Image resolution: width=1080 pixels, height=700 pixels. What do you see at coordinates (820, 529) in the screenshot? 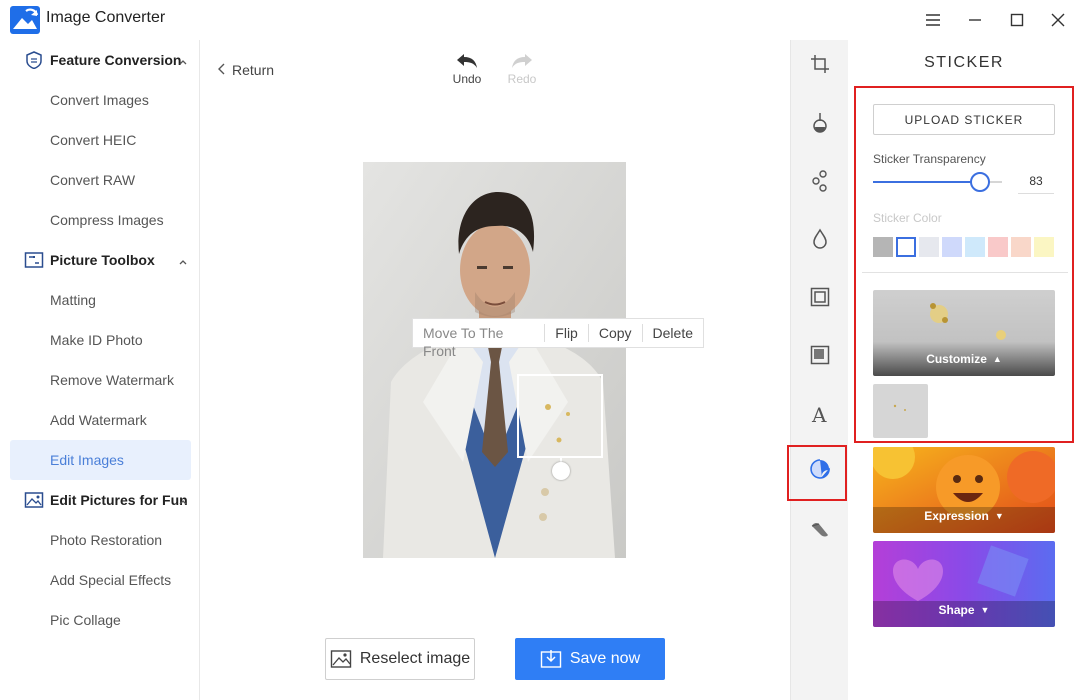
I see `brush-icon` at bounding box center [820, 529].